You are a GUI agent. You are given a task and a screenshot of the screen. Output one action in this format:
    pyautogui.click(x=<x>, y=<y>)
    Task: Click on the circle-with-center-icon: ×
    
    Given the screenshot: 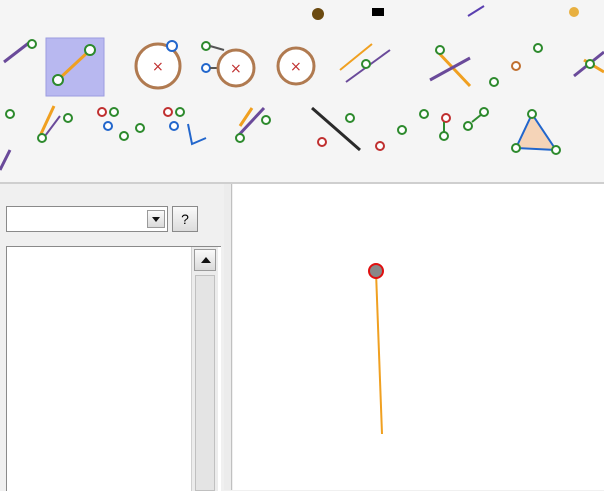 What is the action you would take?
    pyautogui.click(x=158, y=65)
    